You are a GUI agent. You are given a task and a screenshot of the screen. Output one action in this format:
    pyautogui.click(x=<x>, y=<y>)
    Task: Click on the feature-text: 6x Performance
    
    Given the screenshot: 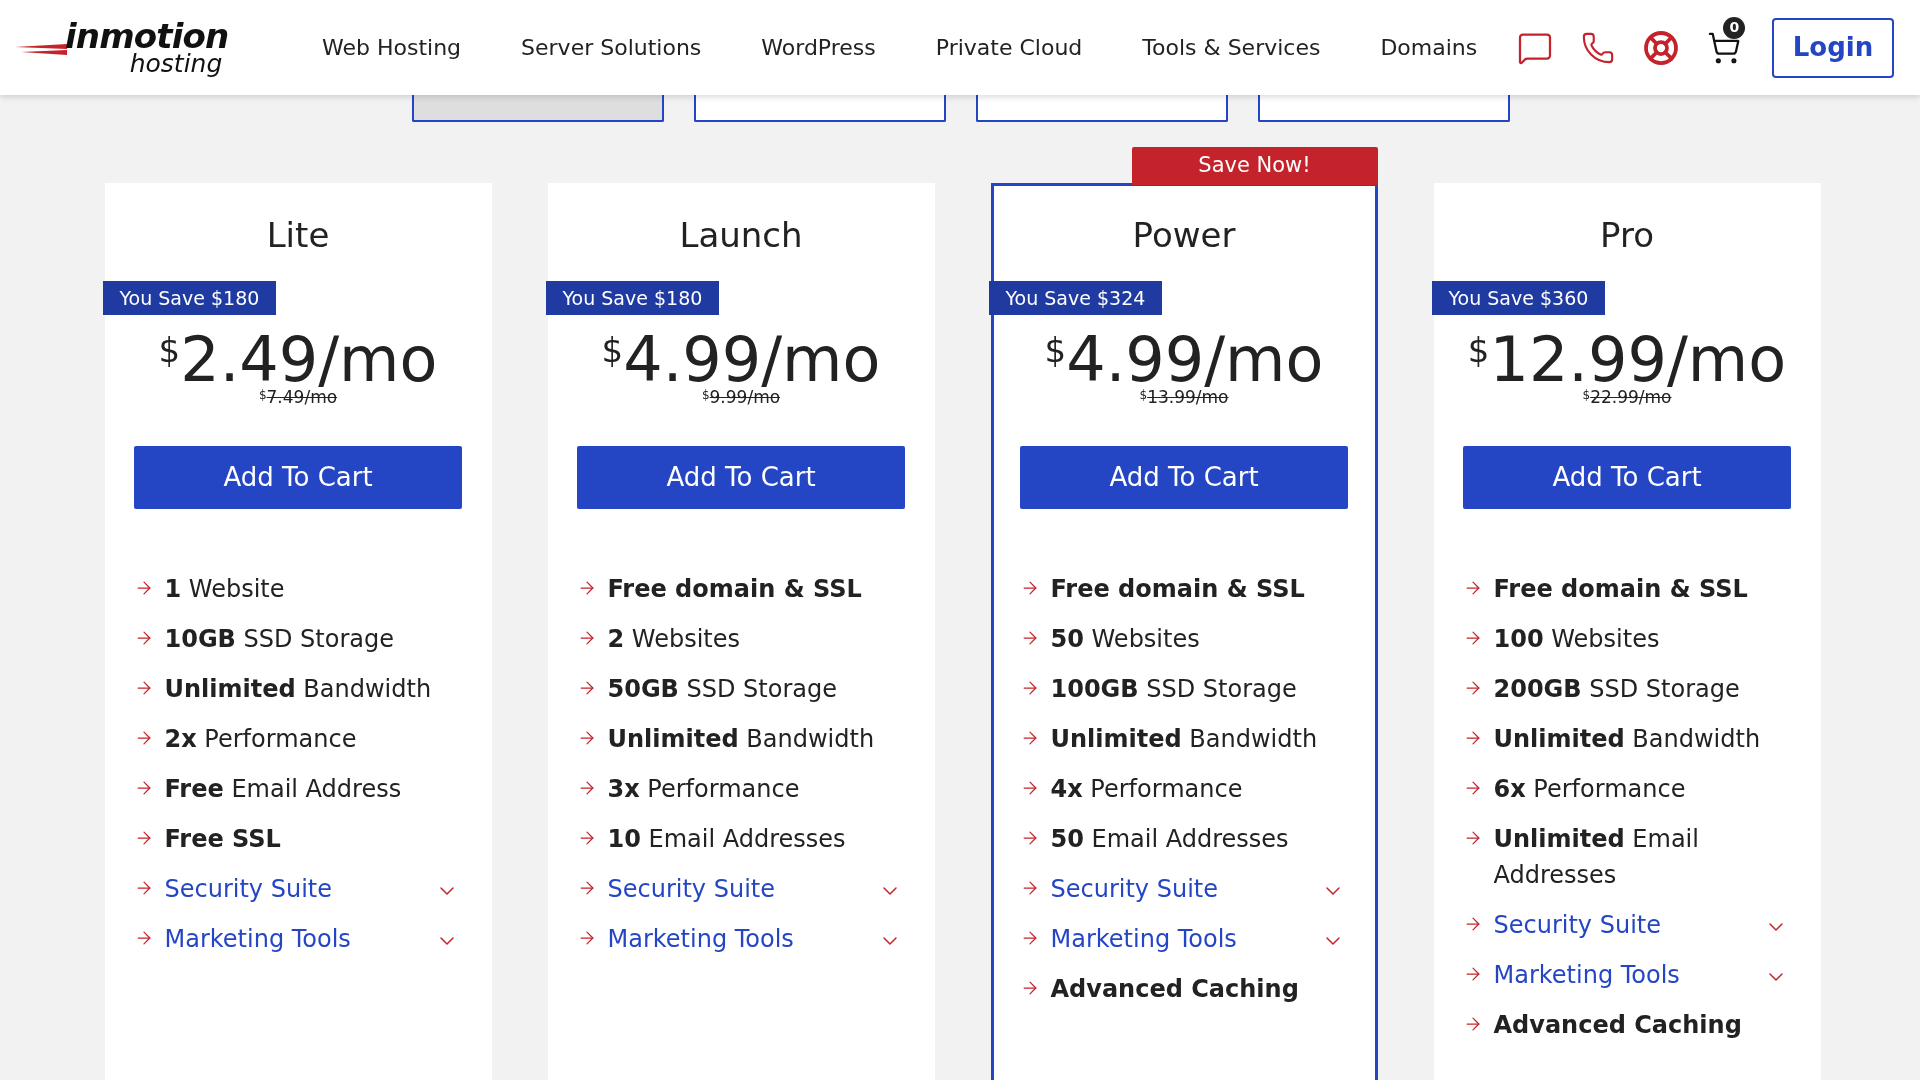 What is the action you would take?
    pyautogui.click(x=1589, y=789)
    